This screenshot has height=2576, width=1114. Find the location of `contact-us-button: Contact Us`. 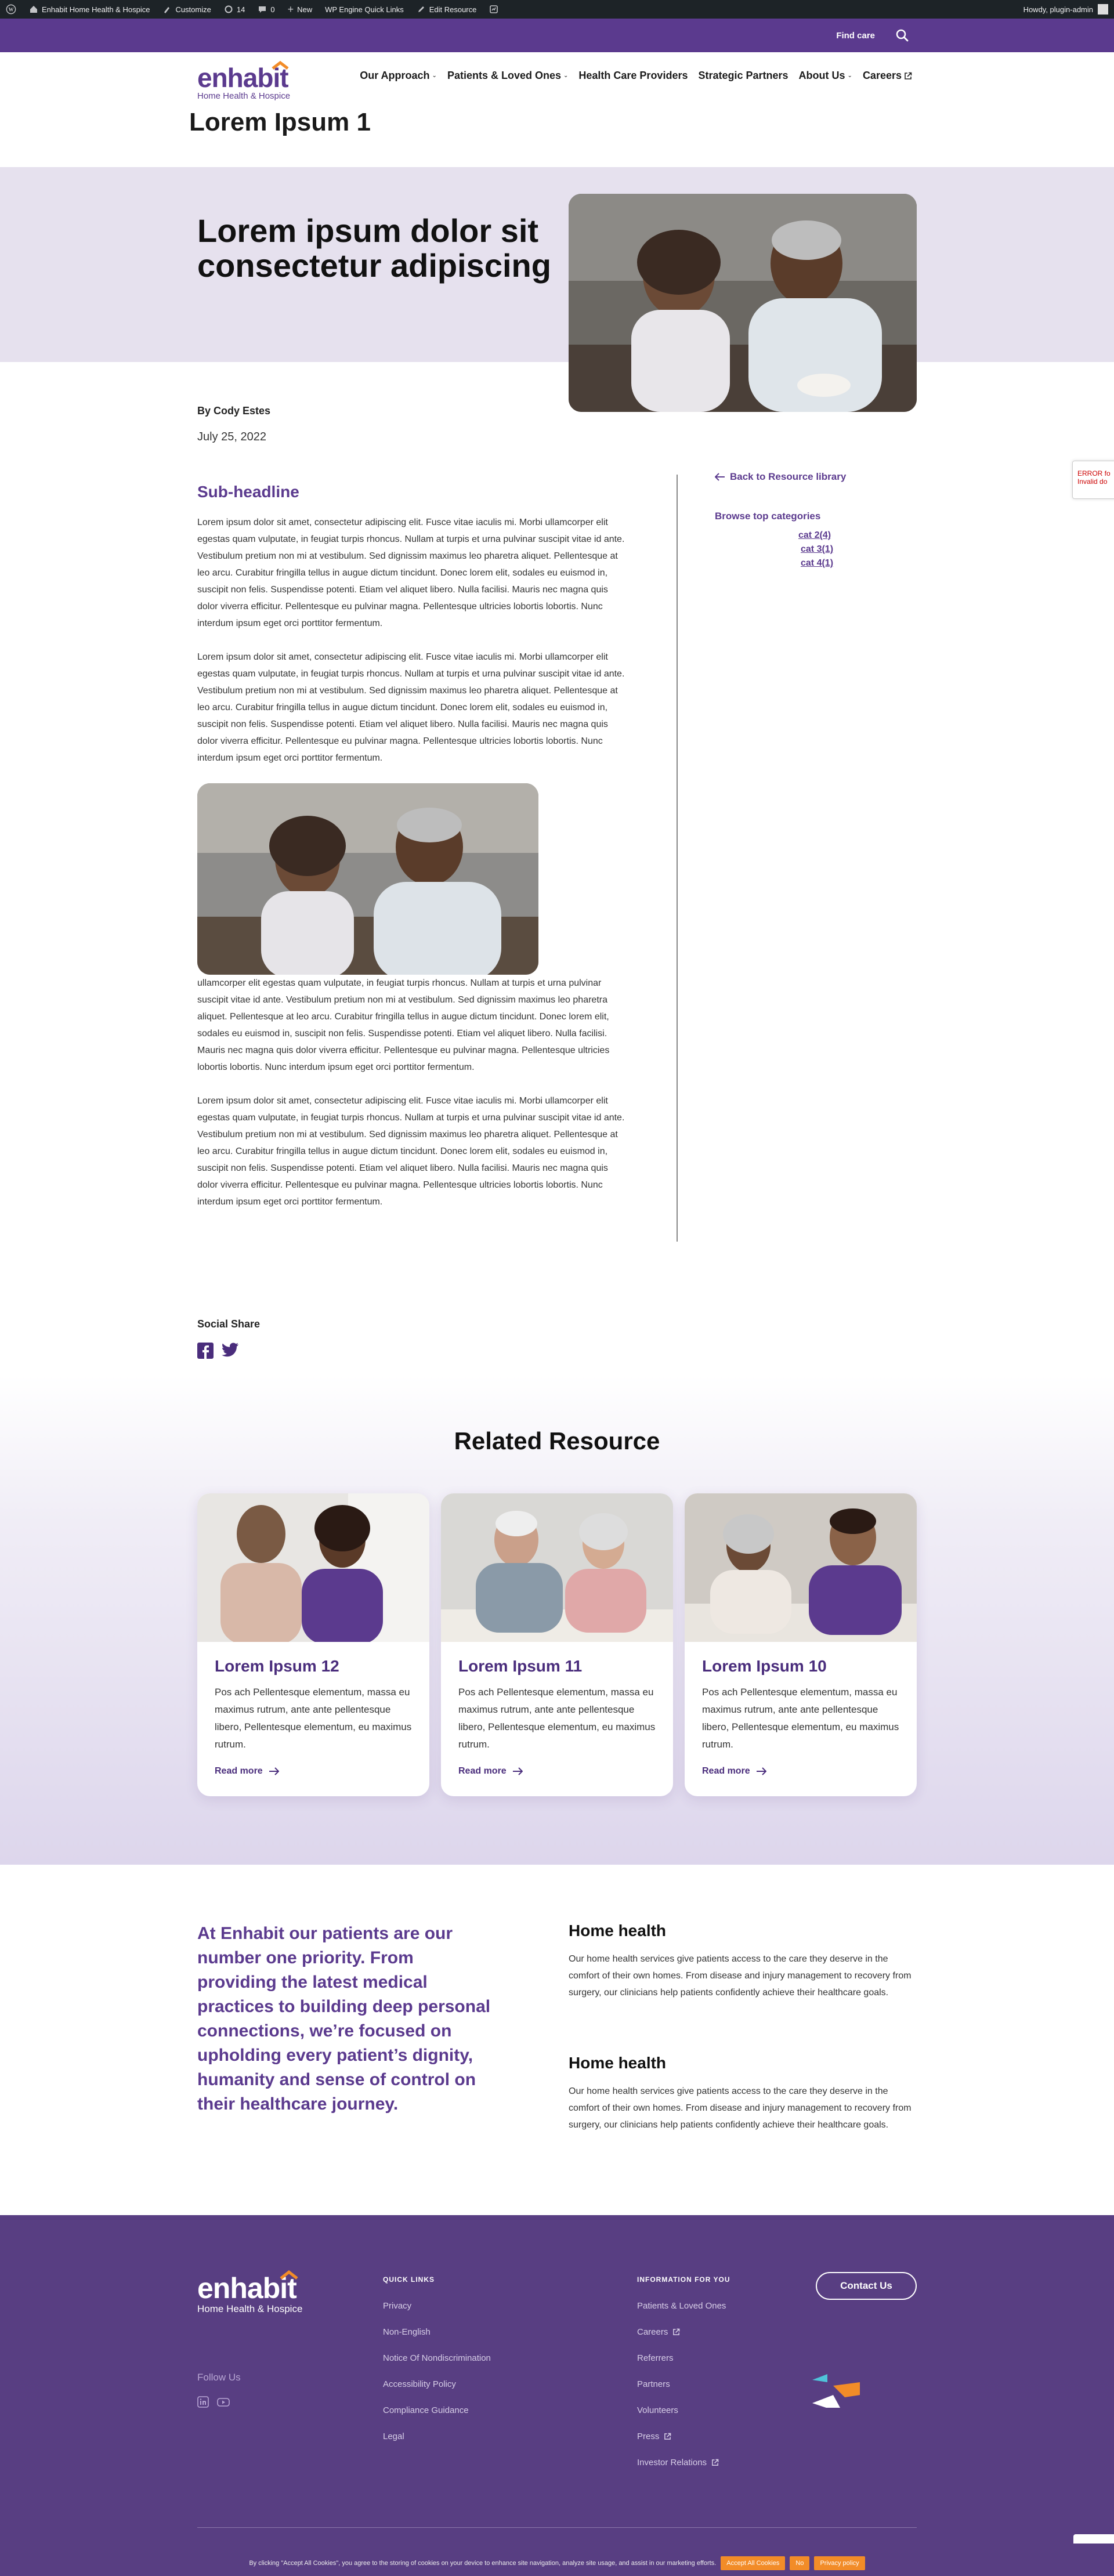

contact-us-button: Contact Us is located at coordinates (866, 2286).